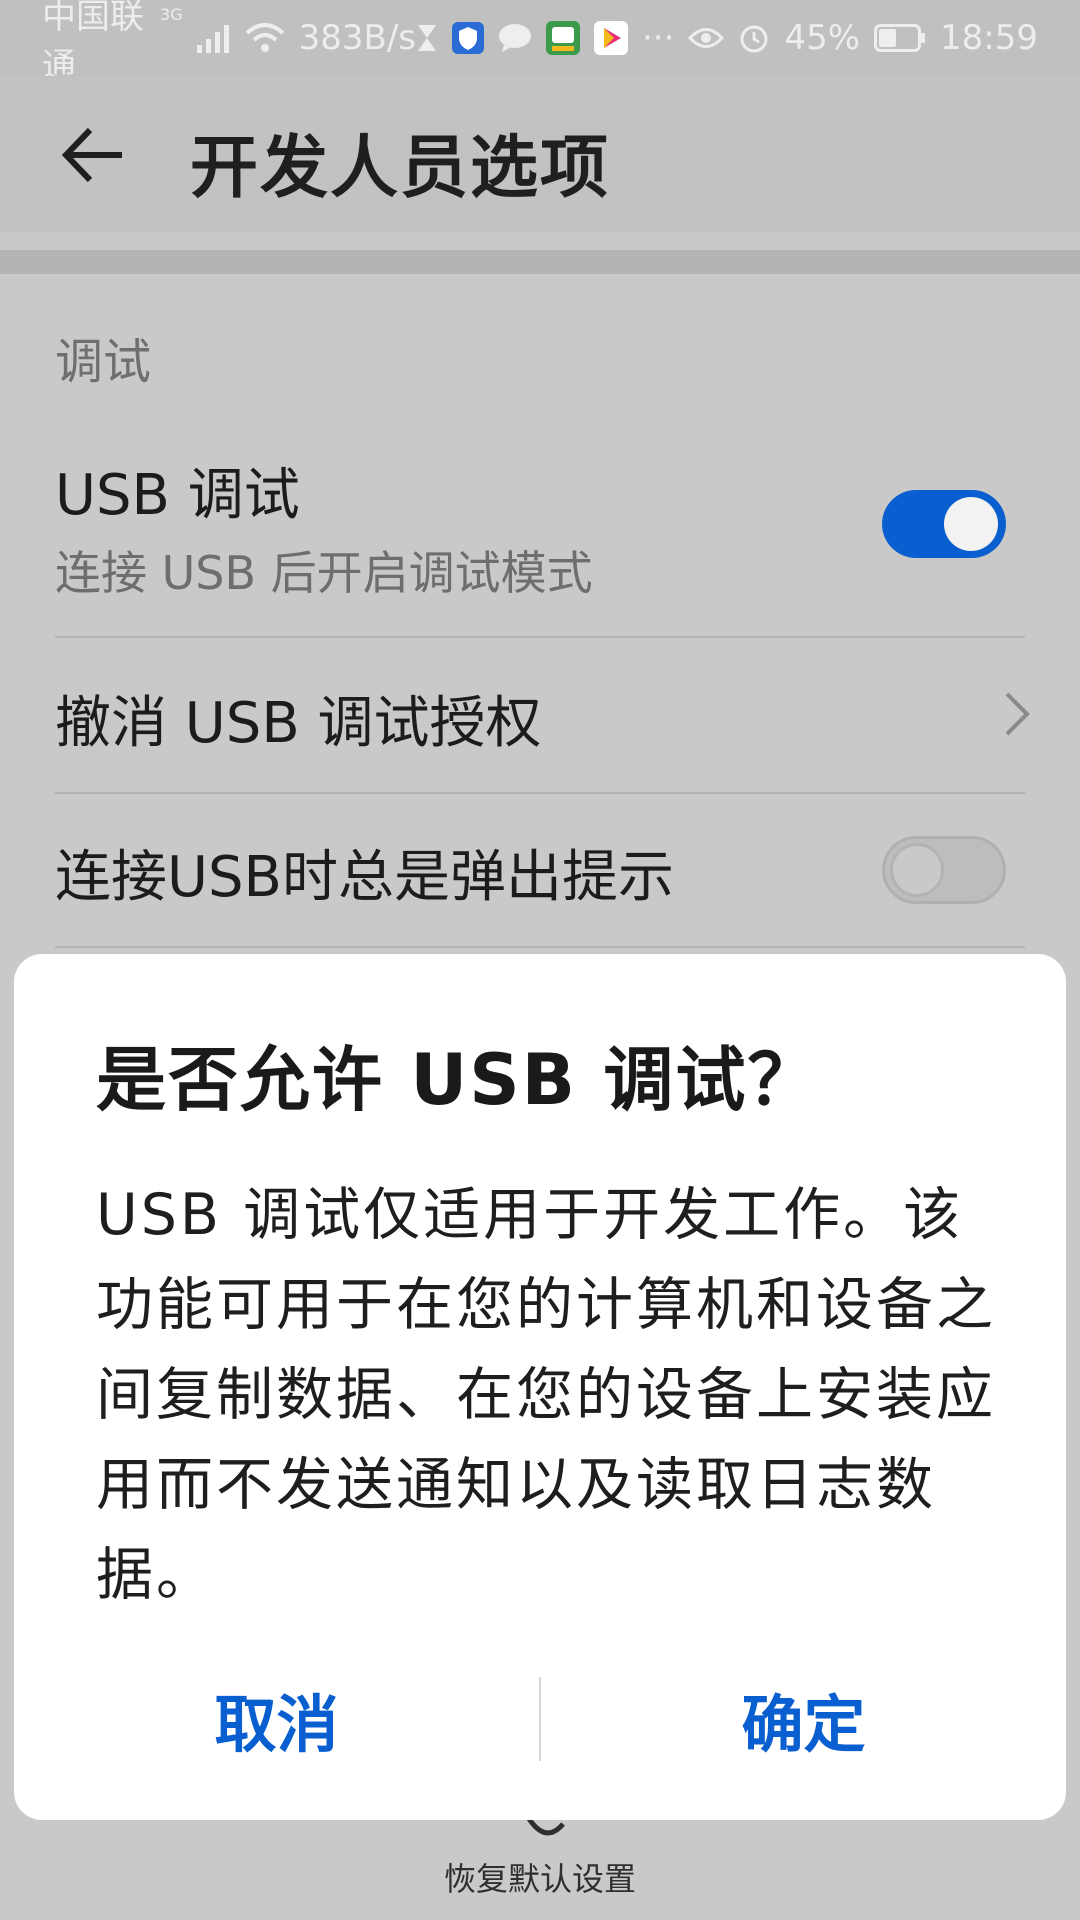  I want to click on revoke-usb-auth-row: 撤消 USB 调试授权, so click(540, 718).